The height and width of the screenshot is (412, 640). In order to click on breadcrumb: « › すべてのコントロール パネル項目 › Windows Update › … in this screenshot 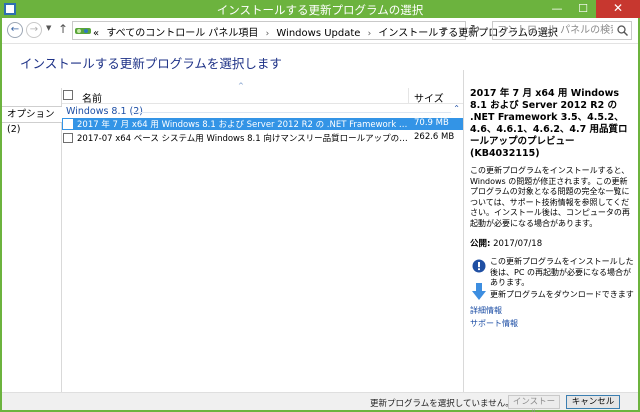, I will do `click(315, 30)`.